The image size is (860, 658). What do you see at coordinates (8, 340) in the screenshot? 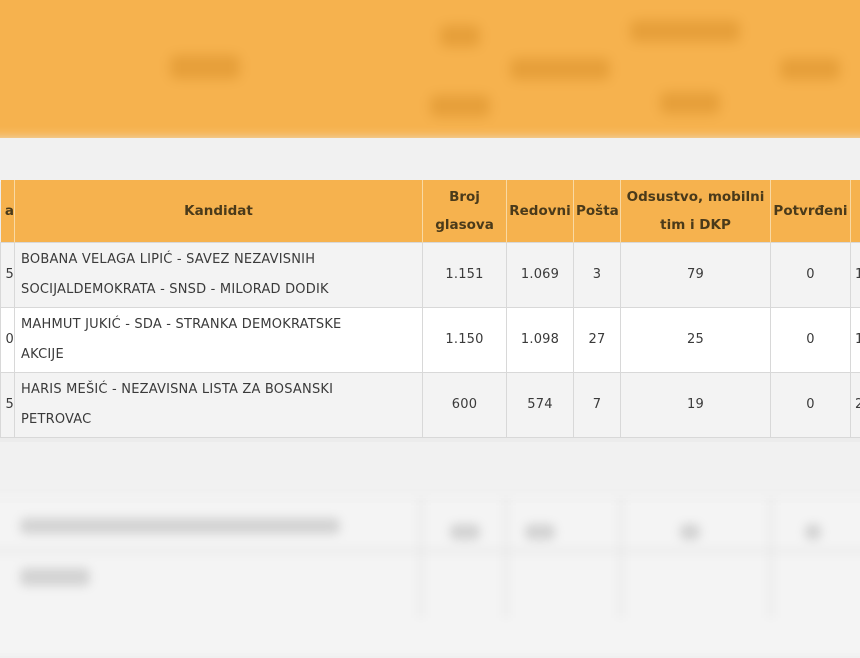
I see `cell-truncated: 0` at bounding box center [8, 340].